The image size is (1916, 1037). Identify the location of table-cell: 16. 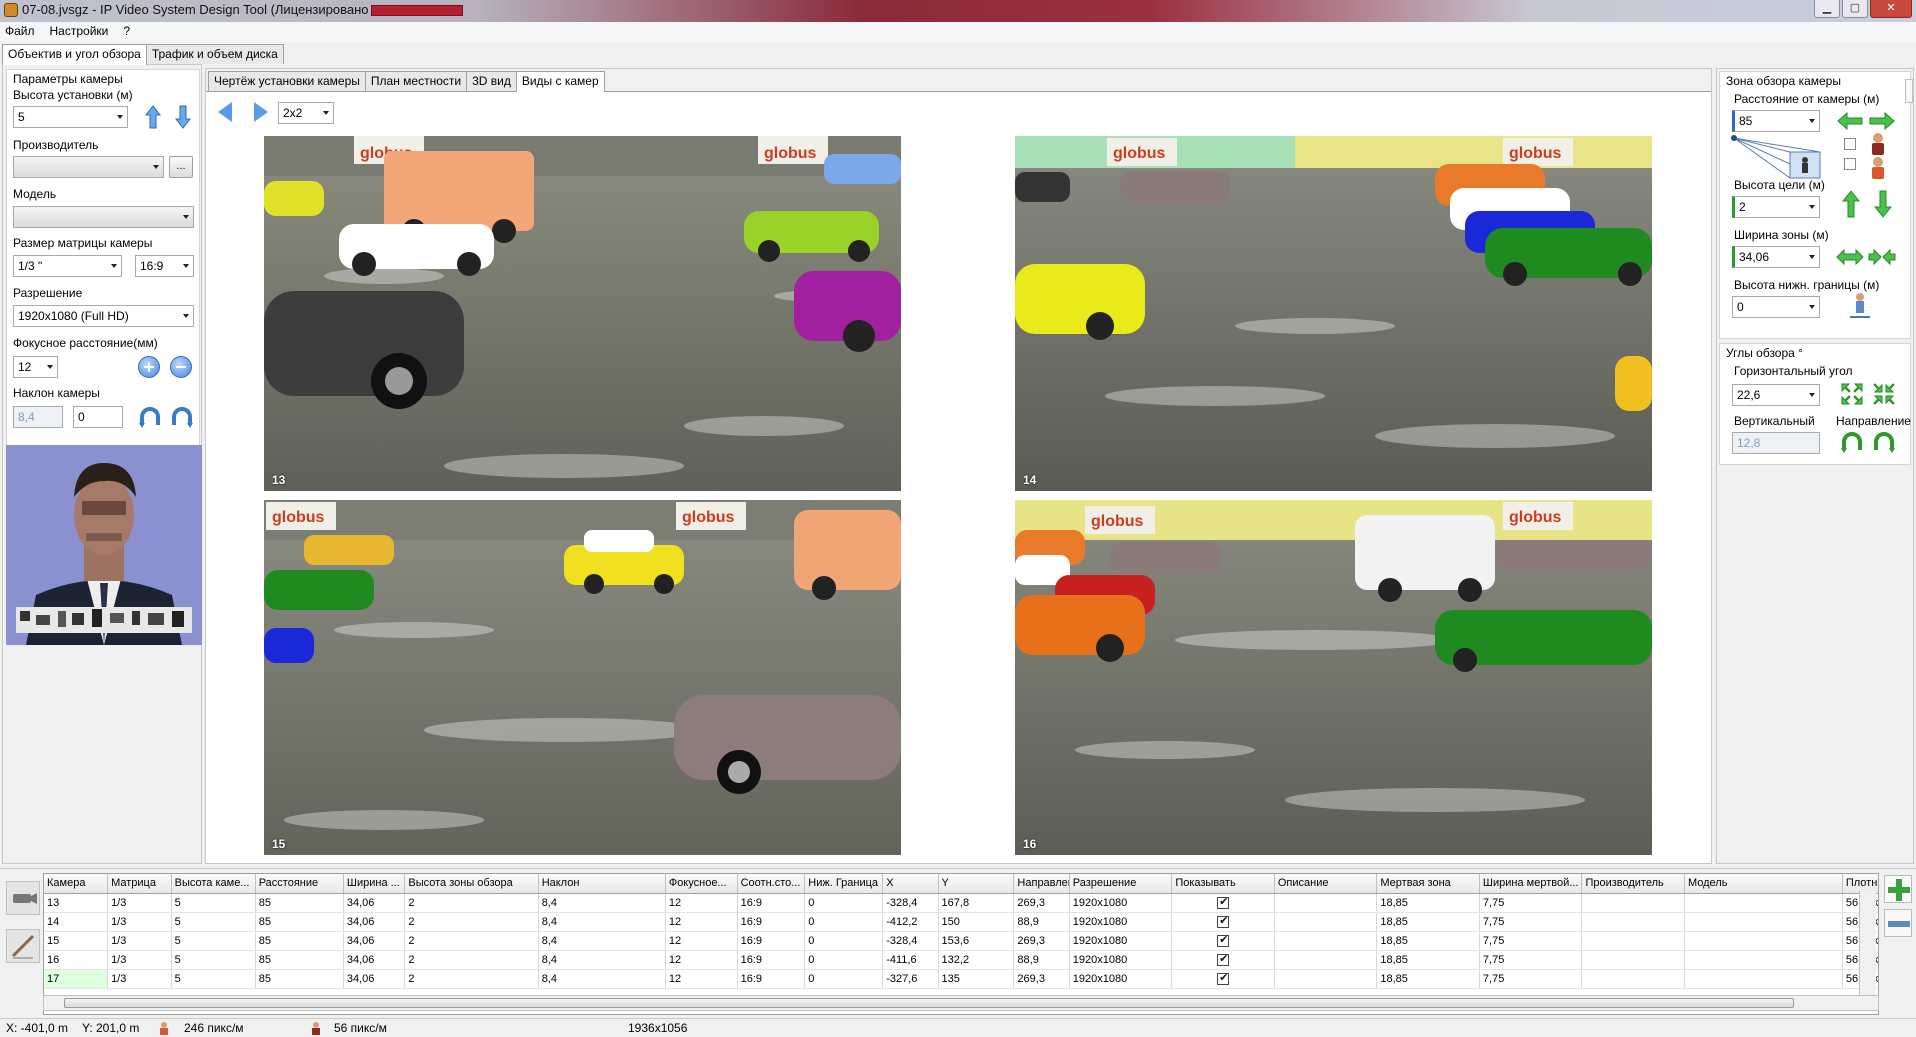
(76, 960).